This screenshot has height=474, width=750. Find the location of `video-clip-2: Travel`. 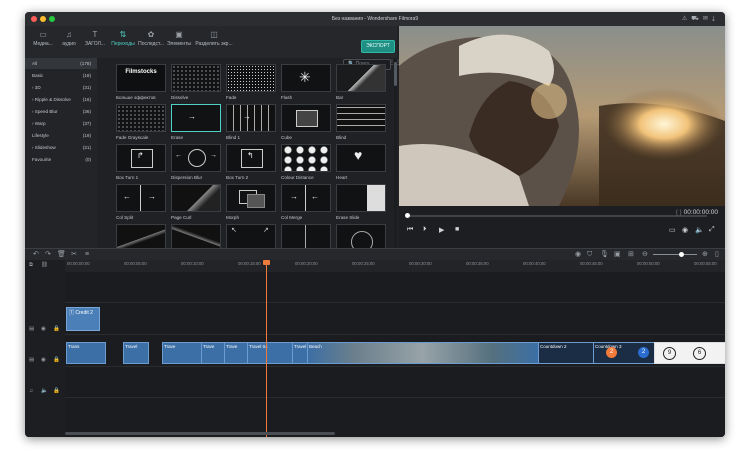

video-clip-2: Travel is located at coordinates (136, 353).